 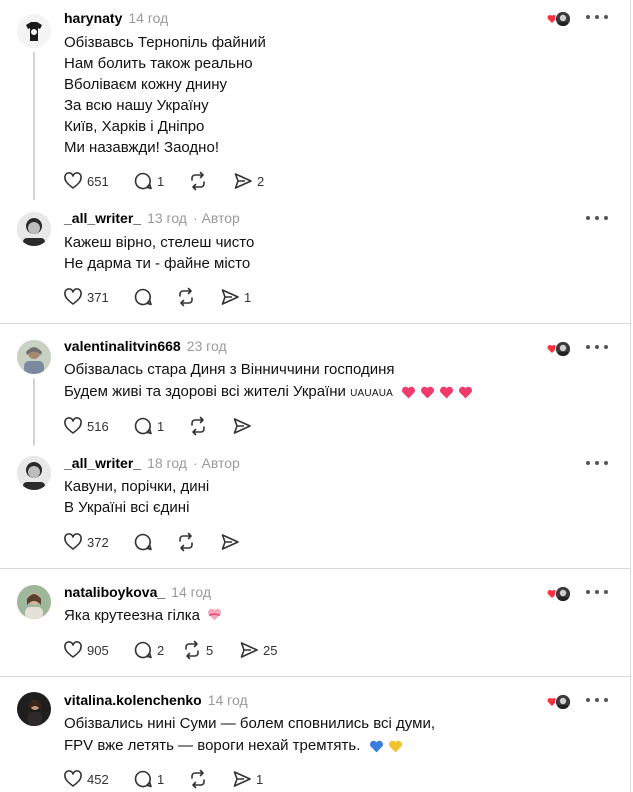 I want to click on like-button: 371, so click(x=86, y=297).